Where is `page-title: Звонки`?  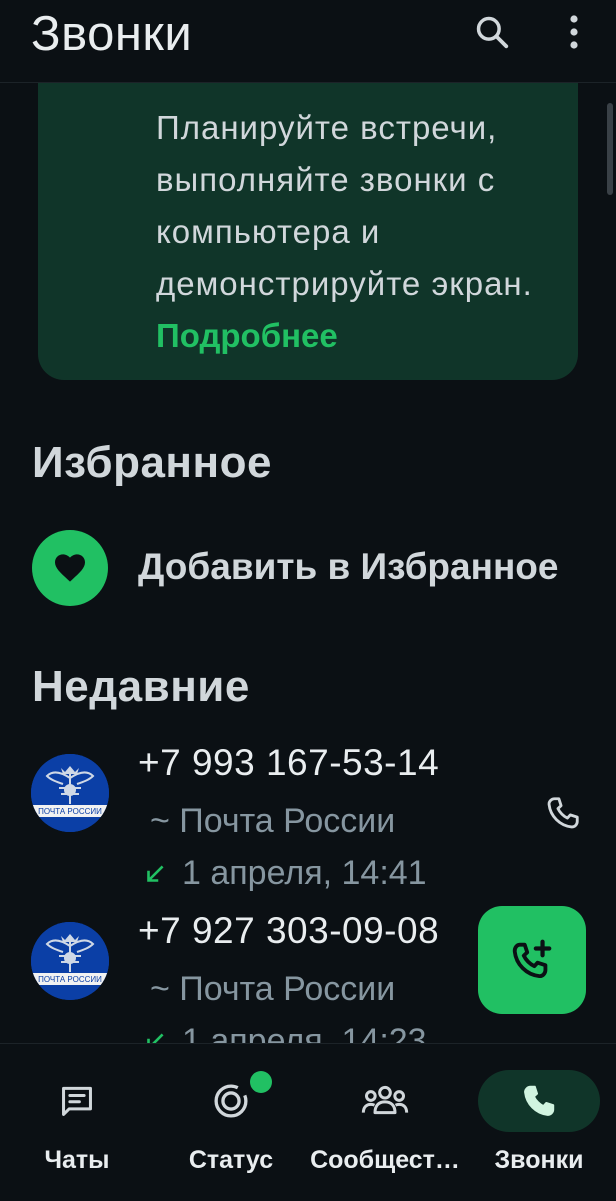
page-title: Звонки is located at coordinates (112, 34).